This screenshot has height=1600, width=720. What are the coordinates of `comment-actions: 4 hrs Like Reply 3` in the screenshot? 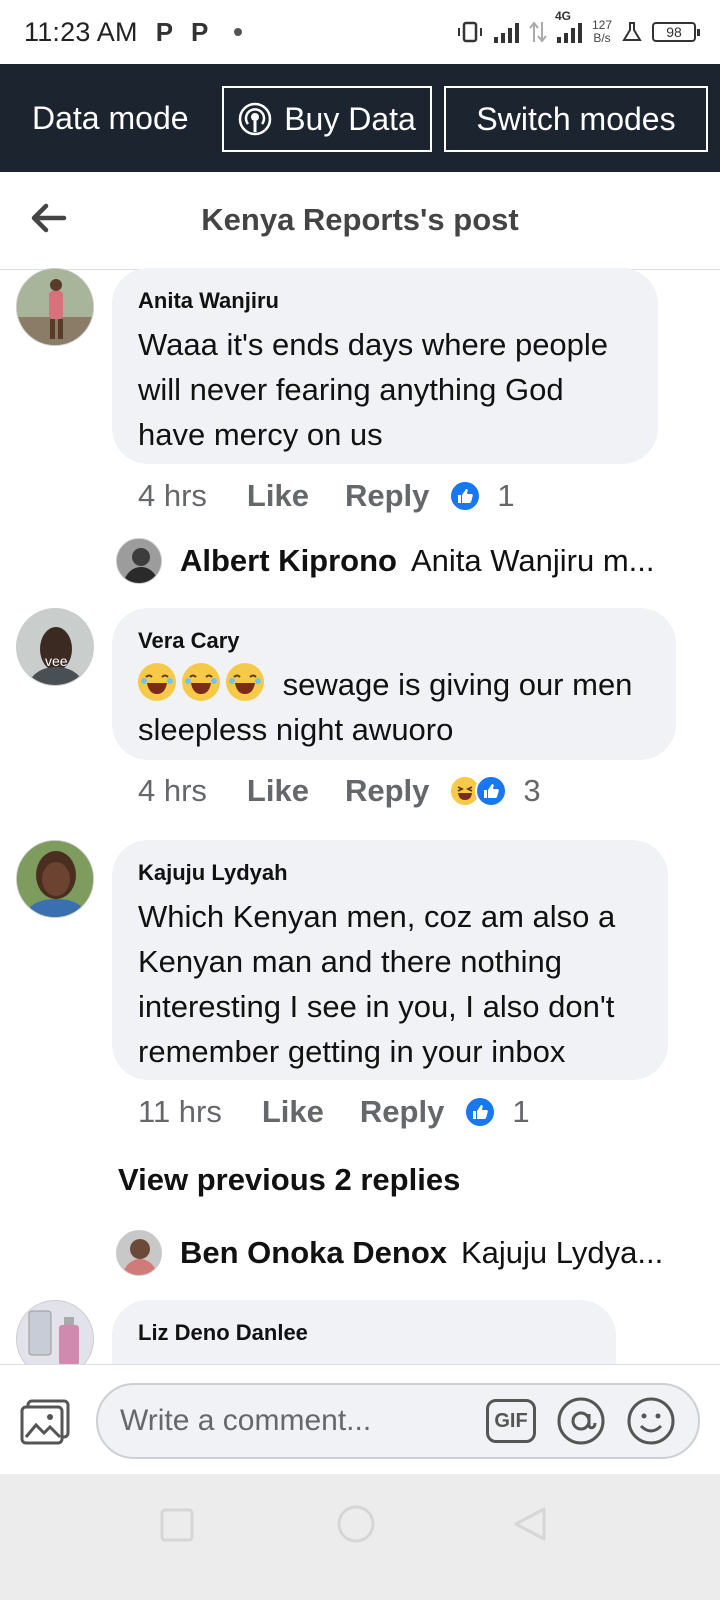 It's located at (339, 791).